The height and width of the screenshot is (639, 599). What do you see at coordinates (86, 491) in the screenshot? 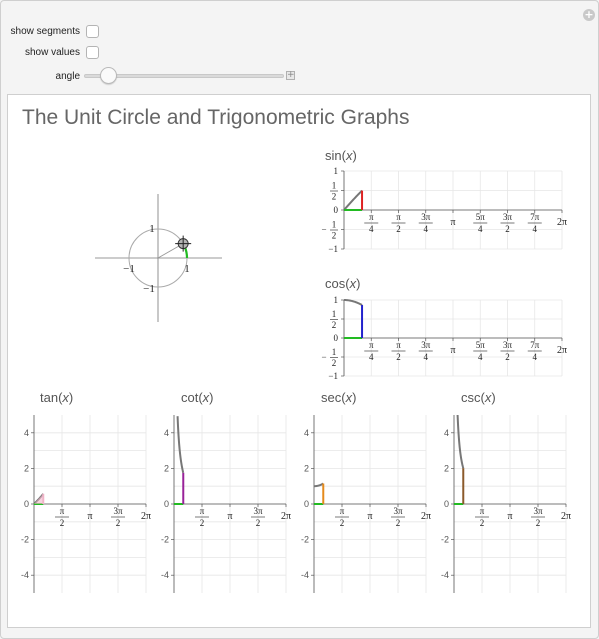
I see `tan-plot: tan(x)420-2-4π2π 3π22π` at bounding box center [86, 491].